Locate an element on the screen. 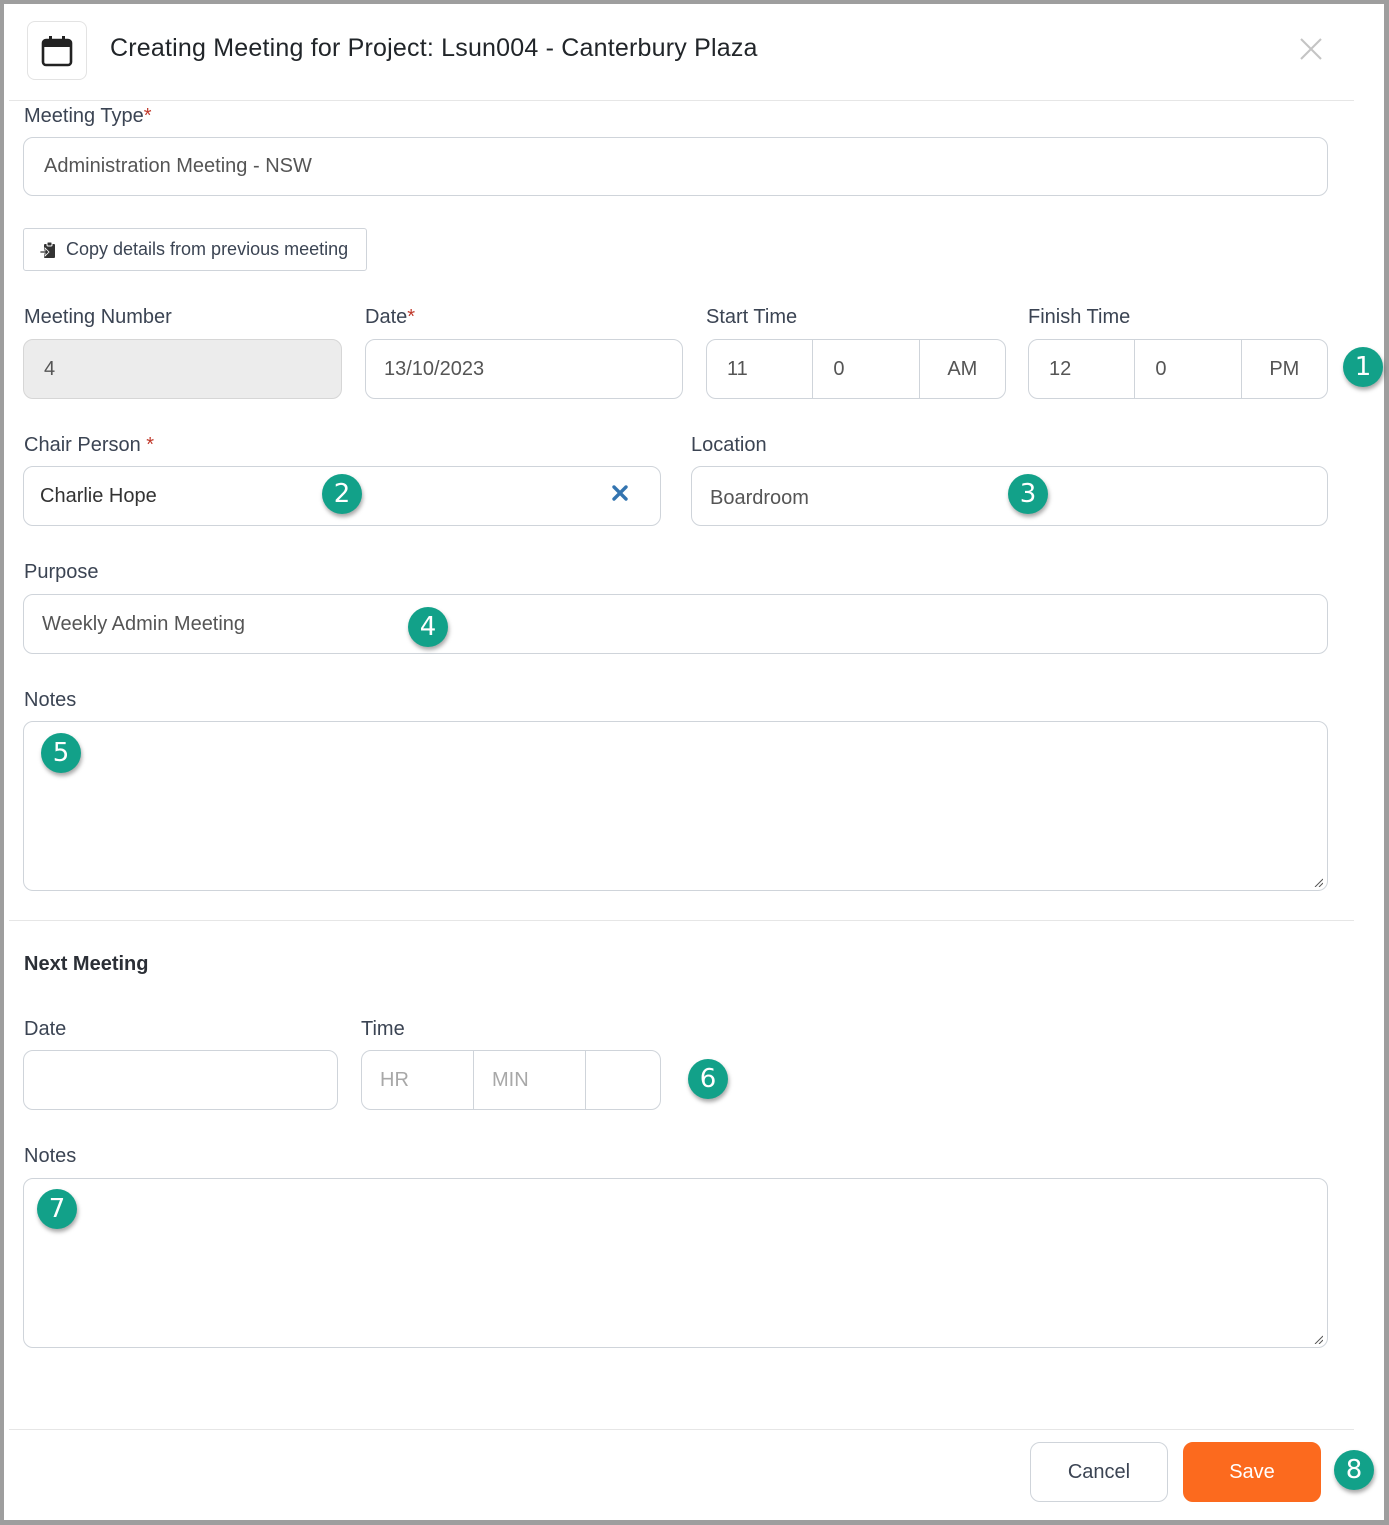  next-time-label: Time is located at coordinates (383, 1029).